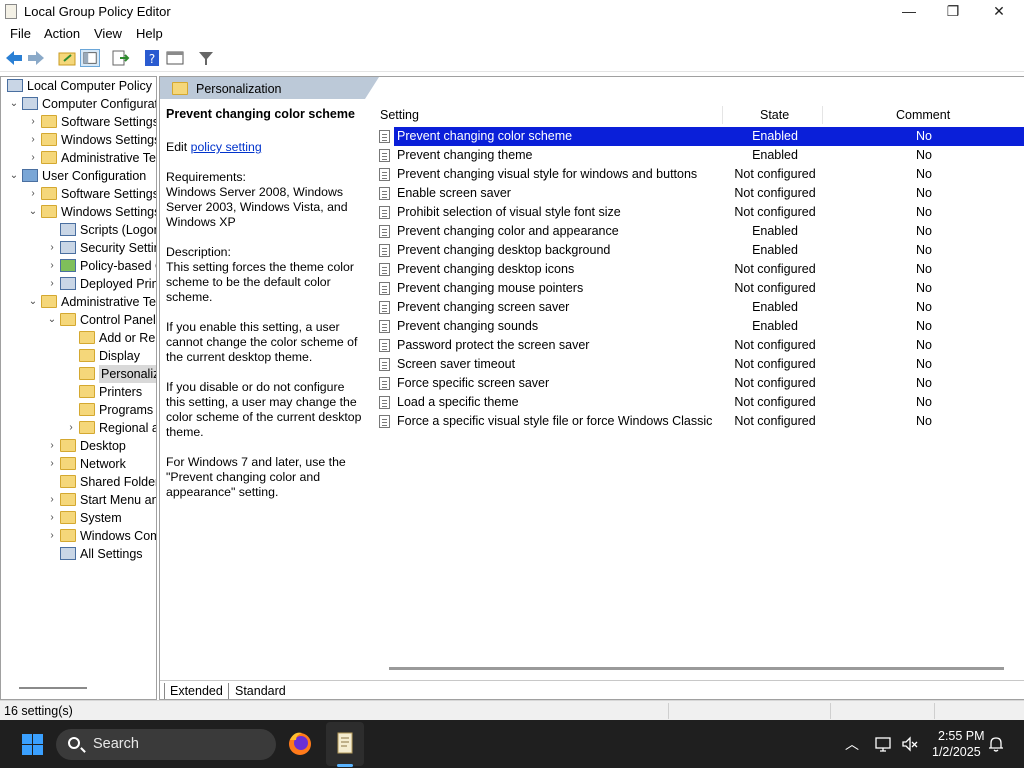 This screenshot has width=1024, height=768. I want to click on properties-icon, so click(175, 58).